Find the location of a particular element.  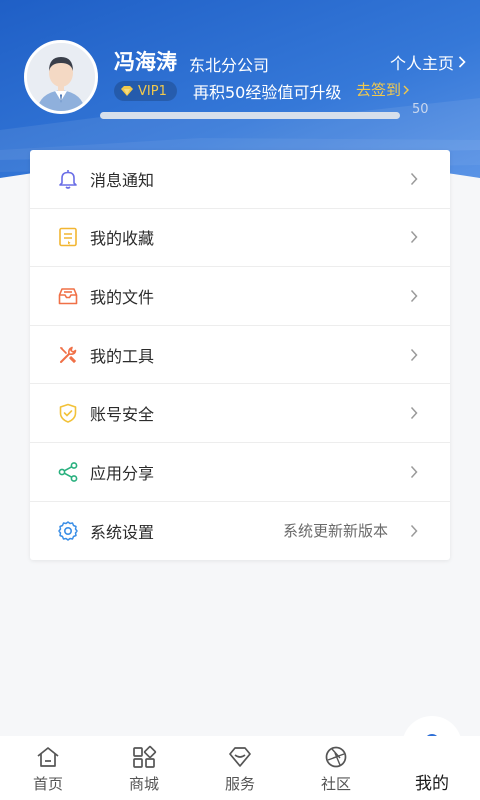

homepage-link: 个人主页 is located at coordinates (428, 62).